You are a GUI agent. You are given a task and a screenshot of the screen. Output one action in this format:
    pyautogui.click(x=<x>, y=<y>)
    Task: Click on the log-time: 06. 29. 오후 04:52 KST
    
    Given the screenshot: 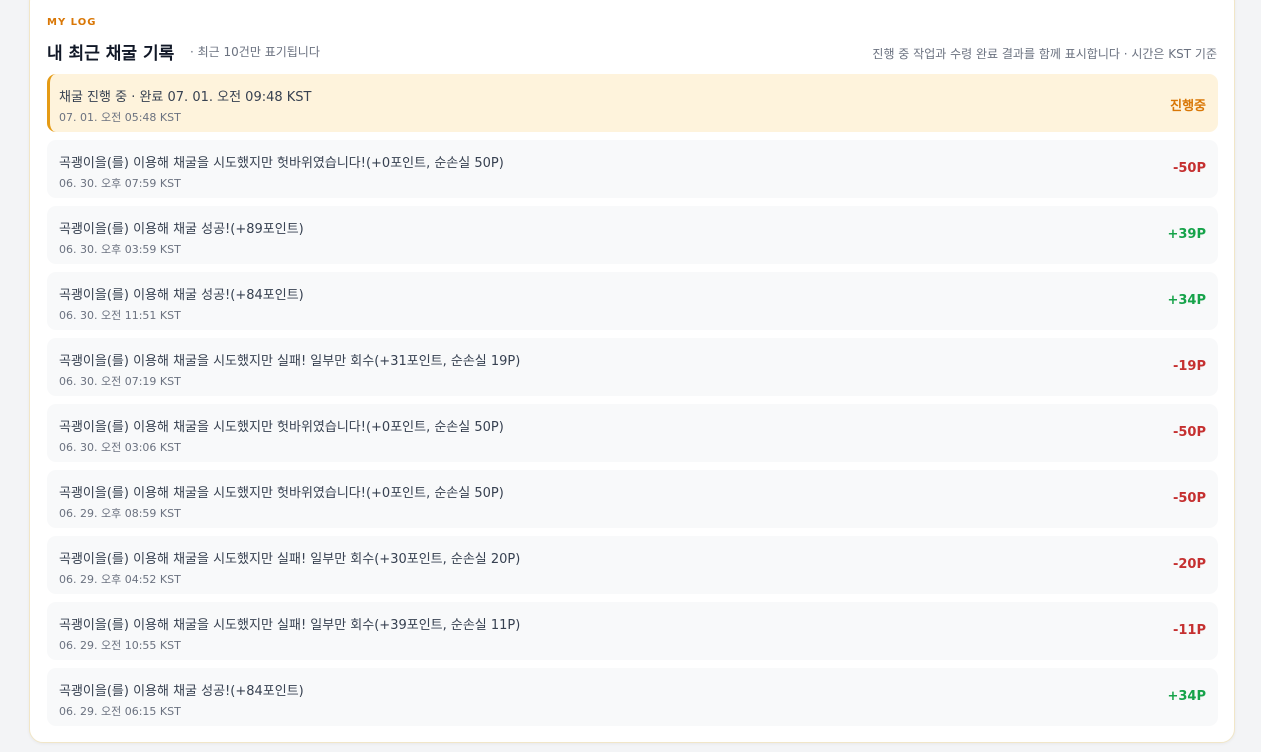 What is the action you would take?
    pyautogui.click(x=120, y=579)
    